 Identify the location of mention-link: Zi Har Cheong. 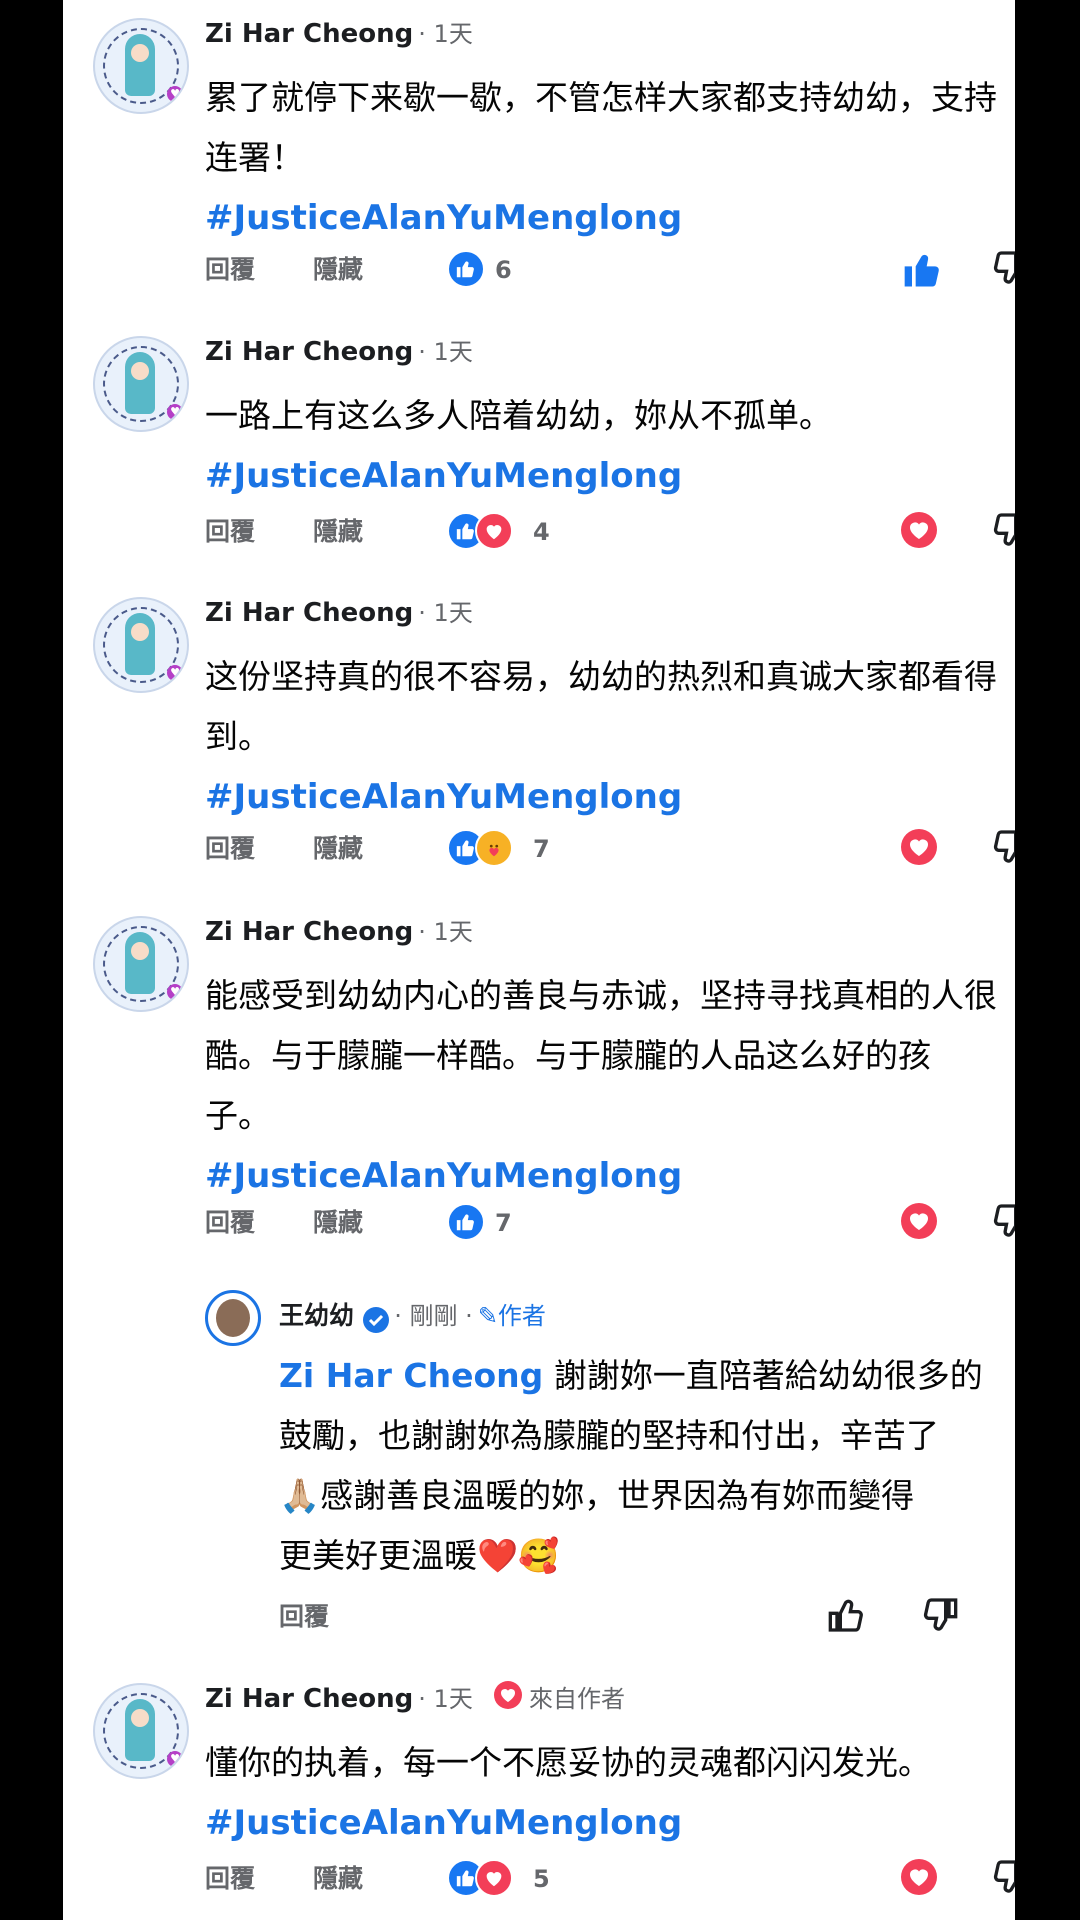
(411, 1375).